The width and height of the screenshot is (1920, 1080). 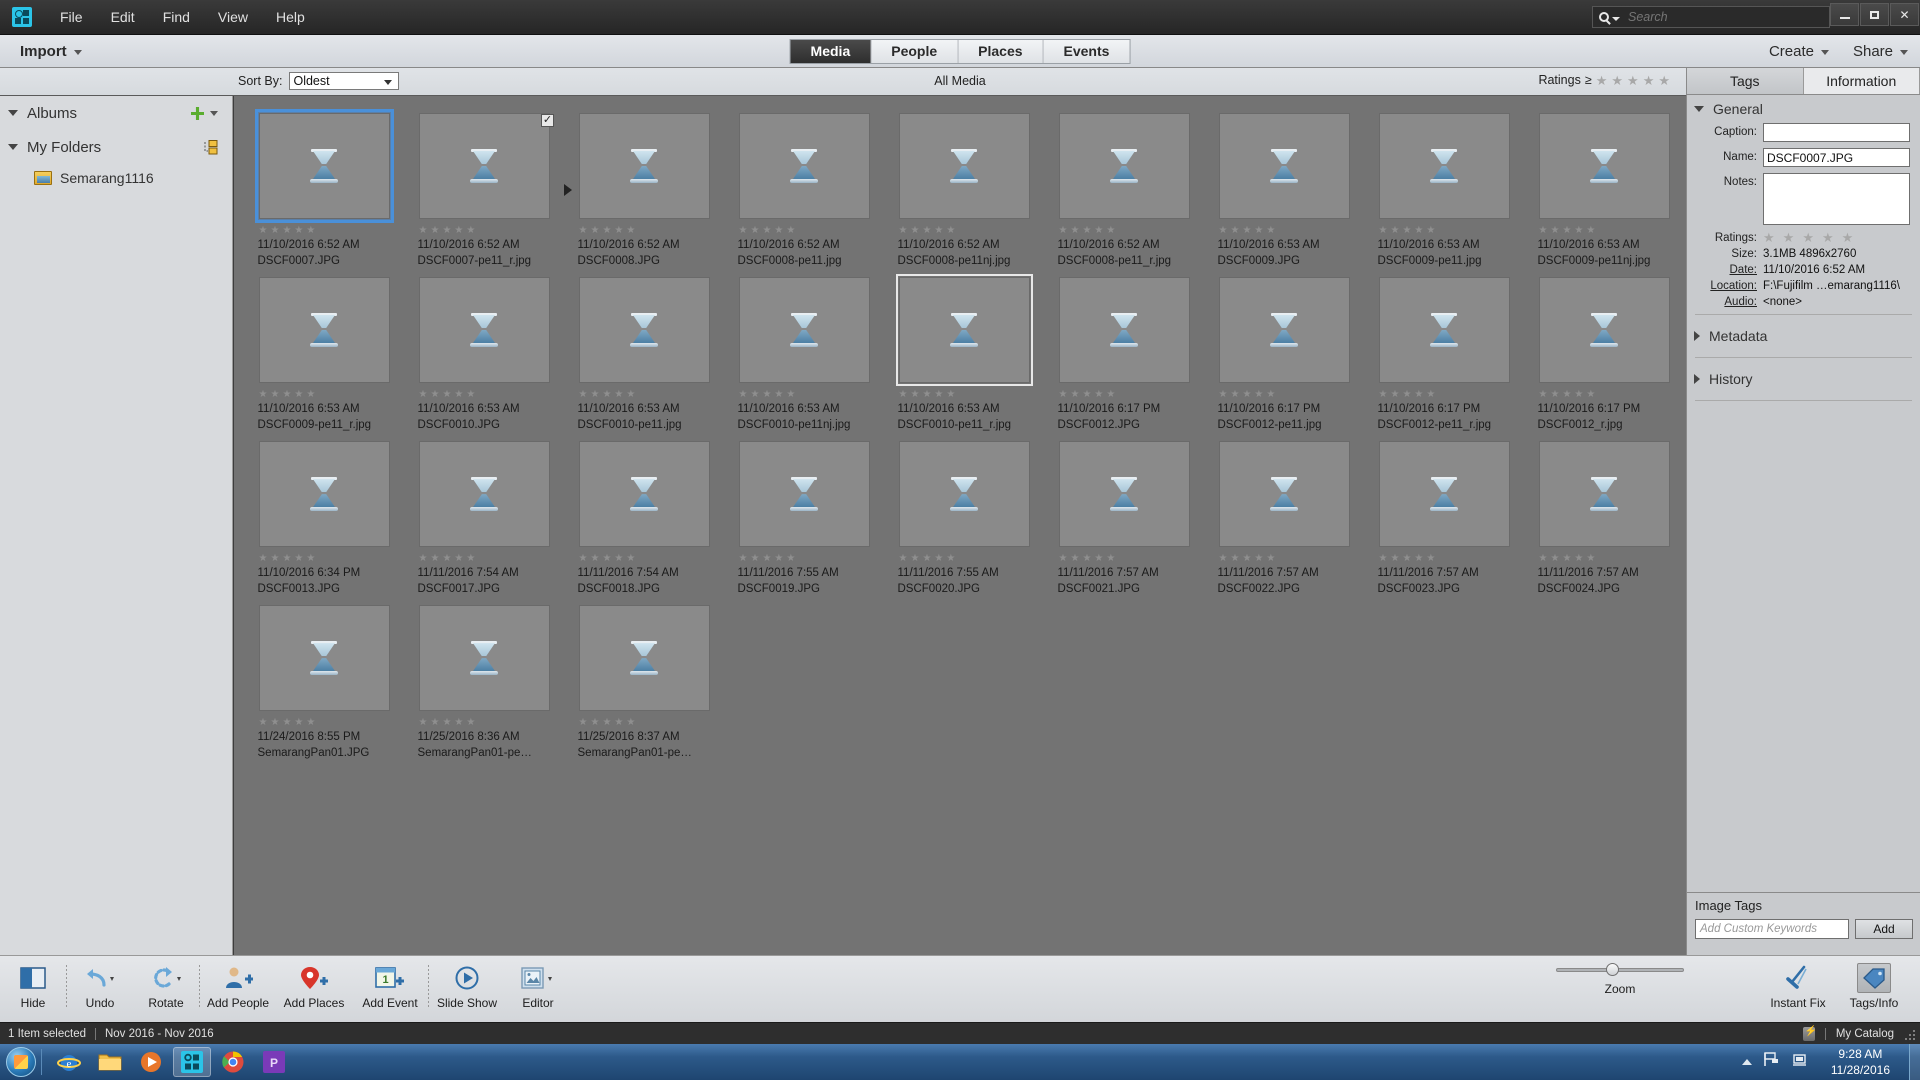 I want to click on audio-label: Audio:, so click(x=1725, y=302).